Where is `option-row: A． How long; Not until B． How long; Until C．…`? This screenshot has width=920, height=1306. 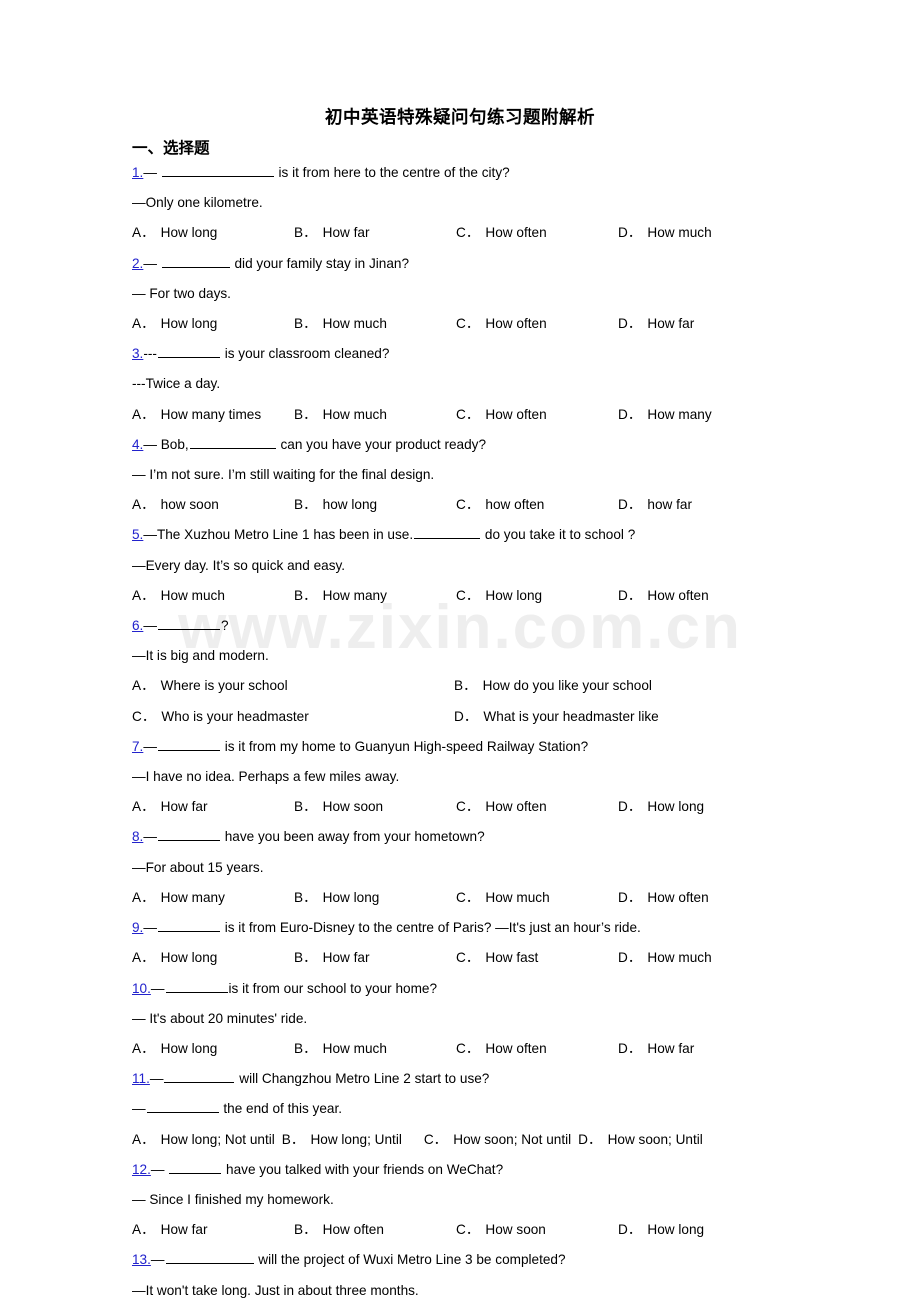 option-row: A． How long; Not until B． How long; Until C．… is located at coordinates (514, 1140).